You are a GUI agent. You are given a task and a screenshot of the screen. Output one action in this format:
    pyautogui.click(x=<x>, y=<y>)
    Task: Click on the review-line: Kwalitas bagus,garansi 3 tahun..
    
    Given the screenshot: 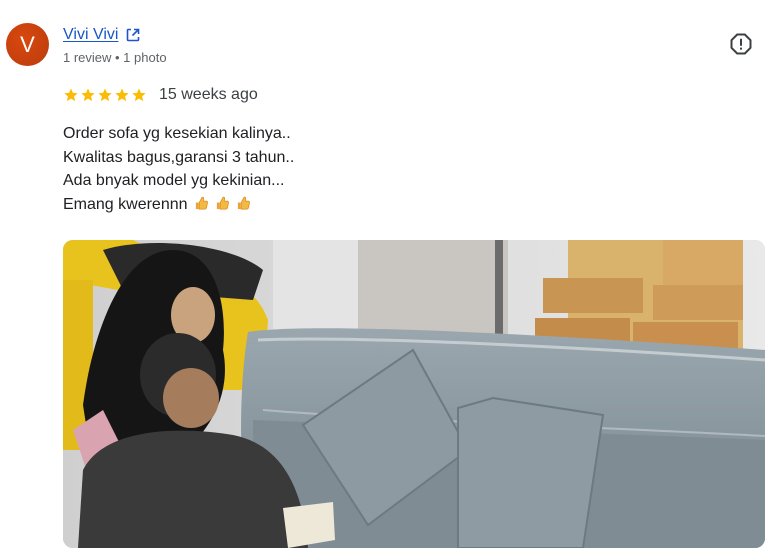 What is the action you would take?
    pyautogui.click(x=179, y=157)
    